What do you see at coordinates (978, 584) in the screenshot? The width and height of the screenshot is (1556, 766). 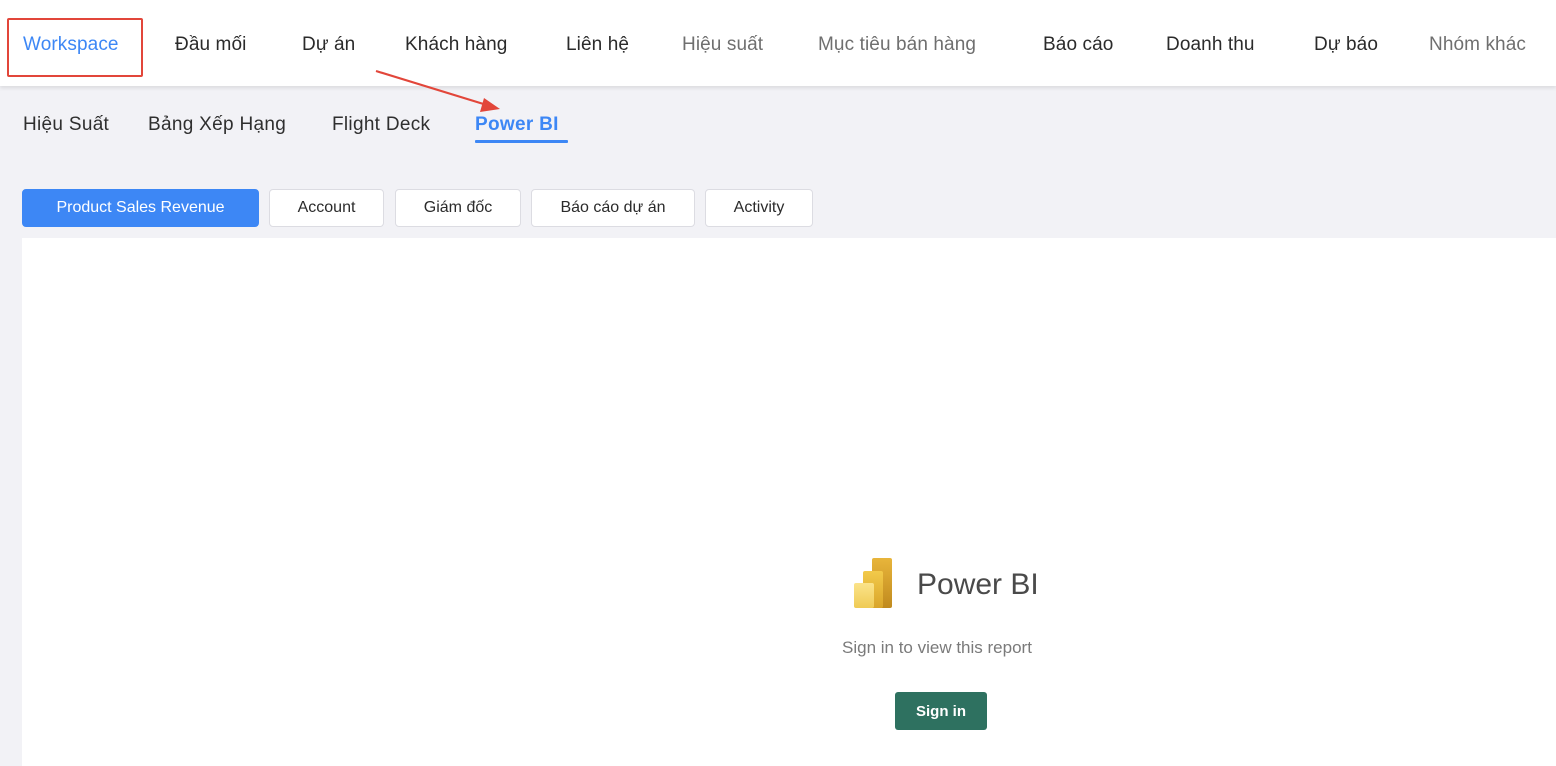 I see `power-bi-title: Power BI` at bounding box center [978, 584].